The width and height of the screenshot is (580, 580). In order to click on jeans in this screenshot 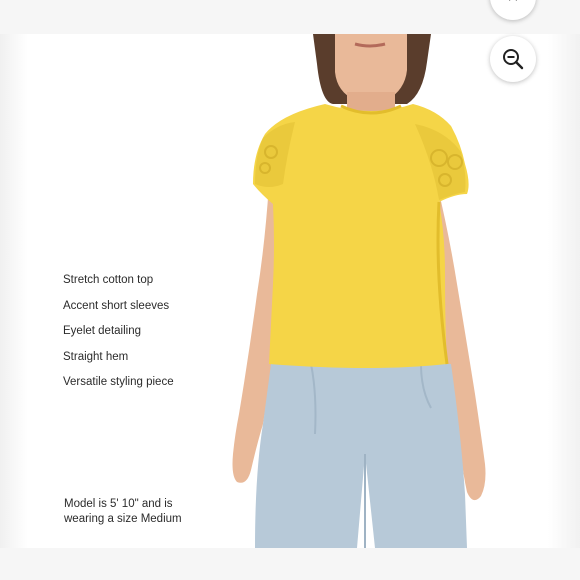, I will do `click(361, 456)`.